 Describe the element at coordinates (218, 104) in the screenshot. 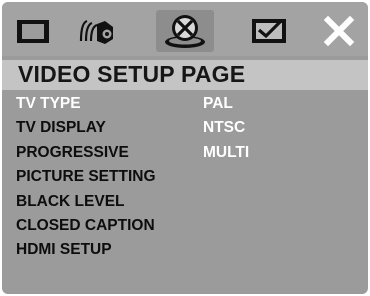

I see `option-pal: PAL` at that location.